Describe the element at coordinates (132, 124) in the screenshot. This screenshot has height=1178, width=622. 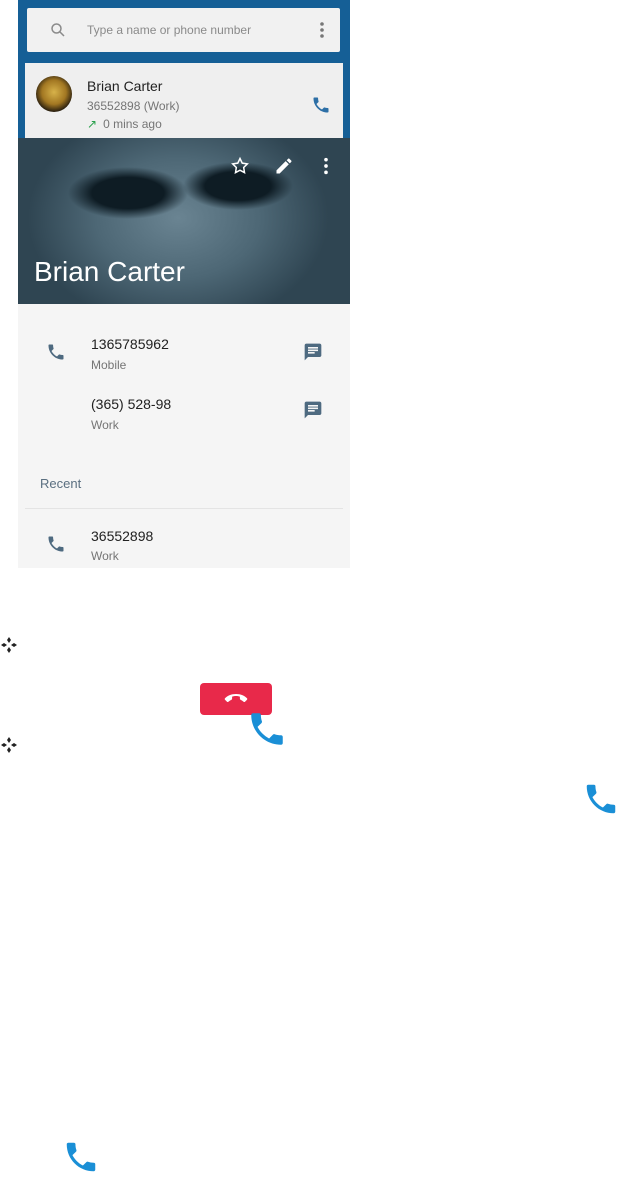
I see `recent-call-time-text: 0 mins ago` at that location.